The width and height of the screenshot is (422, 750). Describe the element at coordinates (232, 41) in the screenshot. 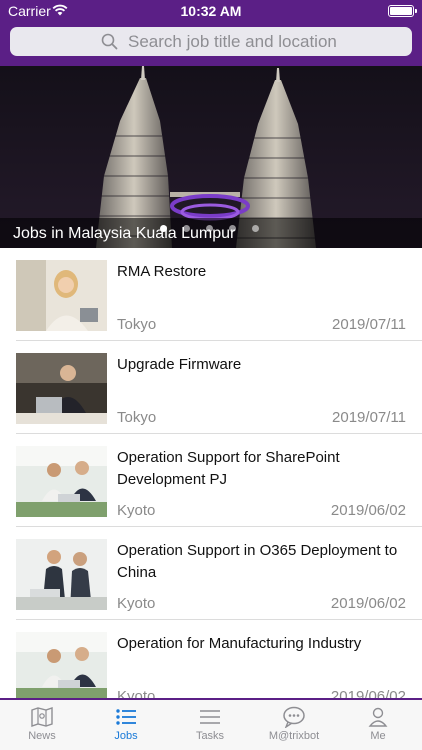

I see `search-placeholder: Search job title and location` at that location.